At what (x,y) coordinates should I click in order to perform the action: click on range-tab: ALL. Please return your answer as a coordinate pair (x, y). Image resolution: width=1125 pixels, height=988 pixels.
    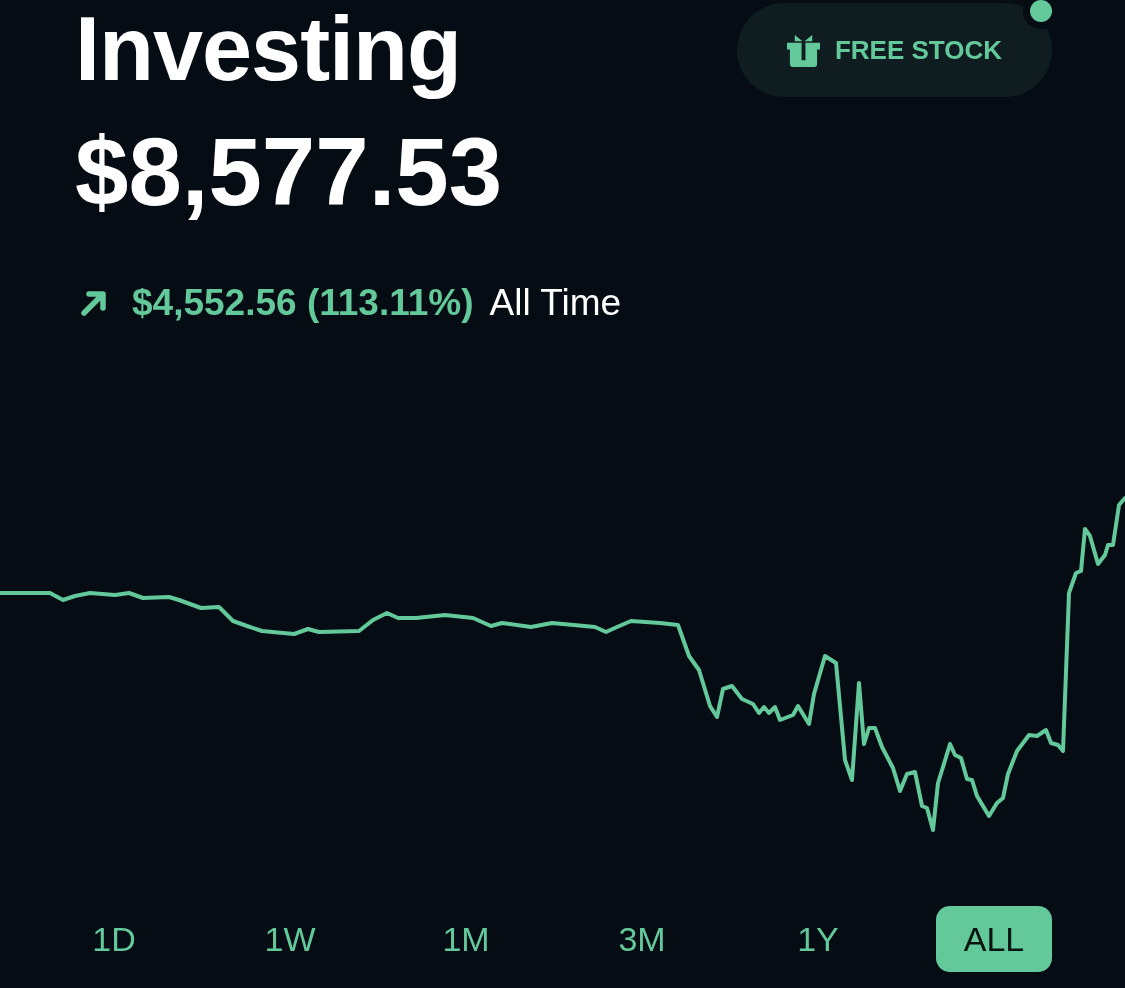
    Looking at the image, I should click on (994, 939).